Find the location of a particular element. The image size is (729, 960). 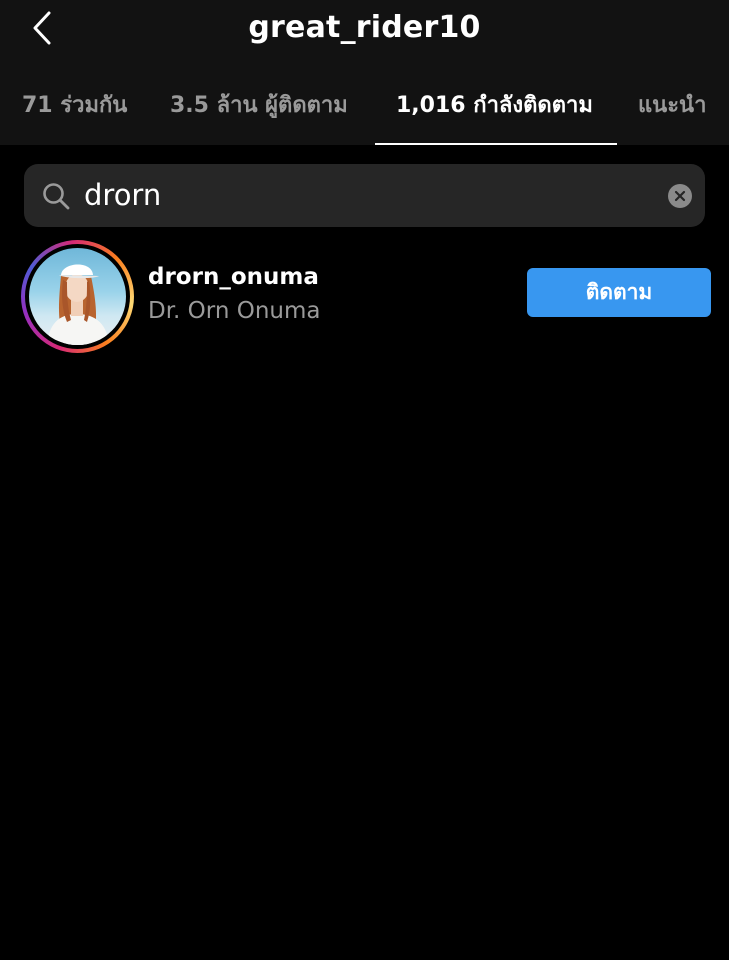

search-input is located at coordinates (364, 195).